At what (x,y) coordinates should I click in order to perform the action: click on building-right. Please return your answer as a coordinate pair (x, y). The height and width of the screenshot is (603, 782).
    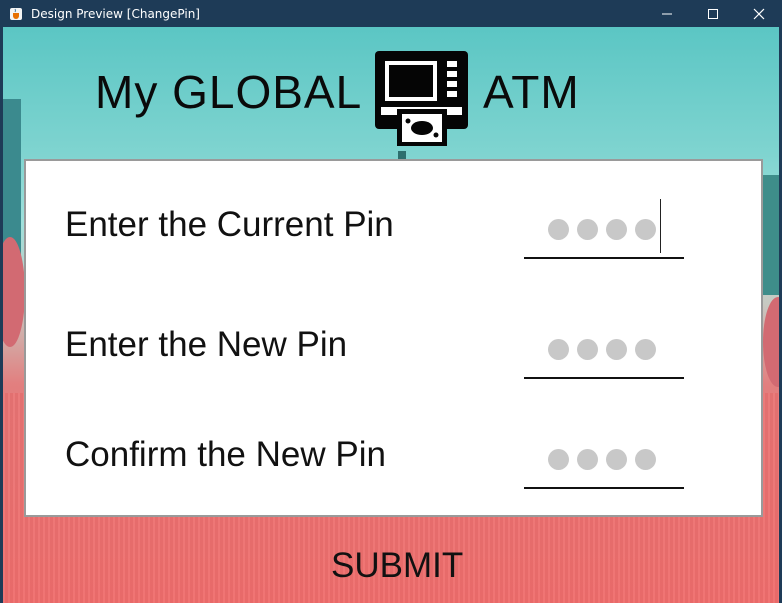
    Looking at the image, I should click on (770, 235).